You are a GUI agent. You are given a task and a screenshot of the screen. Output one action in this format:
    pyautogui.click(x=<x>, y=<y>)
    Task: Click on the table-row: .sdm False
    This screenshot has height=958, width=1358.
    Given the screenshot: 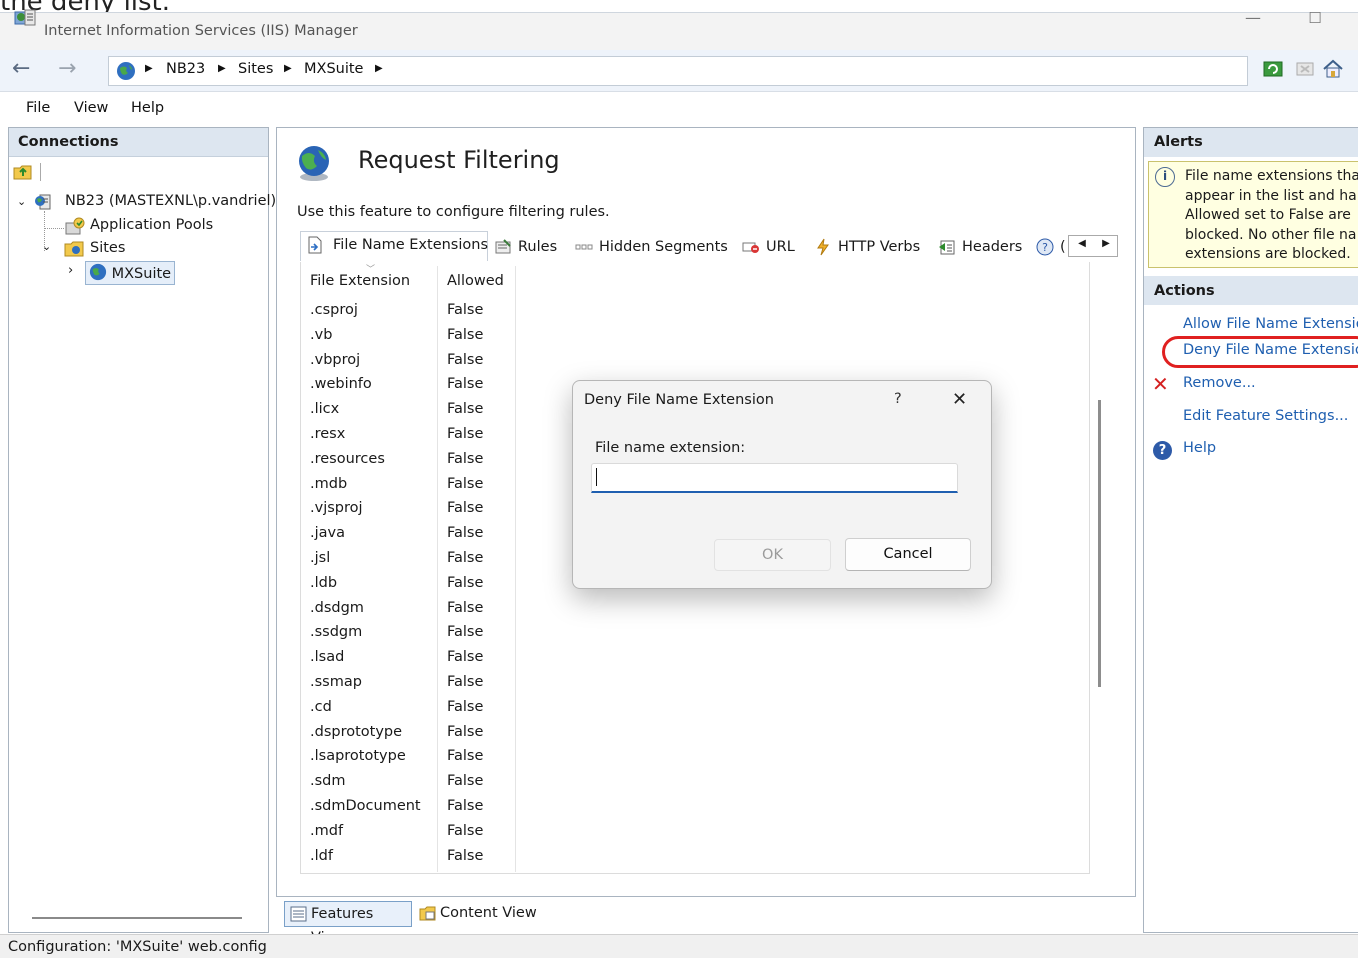 What is the action you would take?
    pyautogui.click(x=409, y=781)
    